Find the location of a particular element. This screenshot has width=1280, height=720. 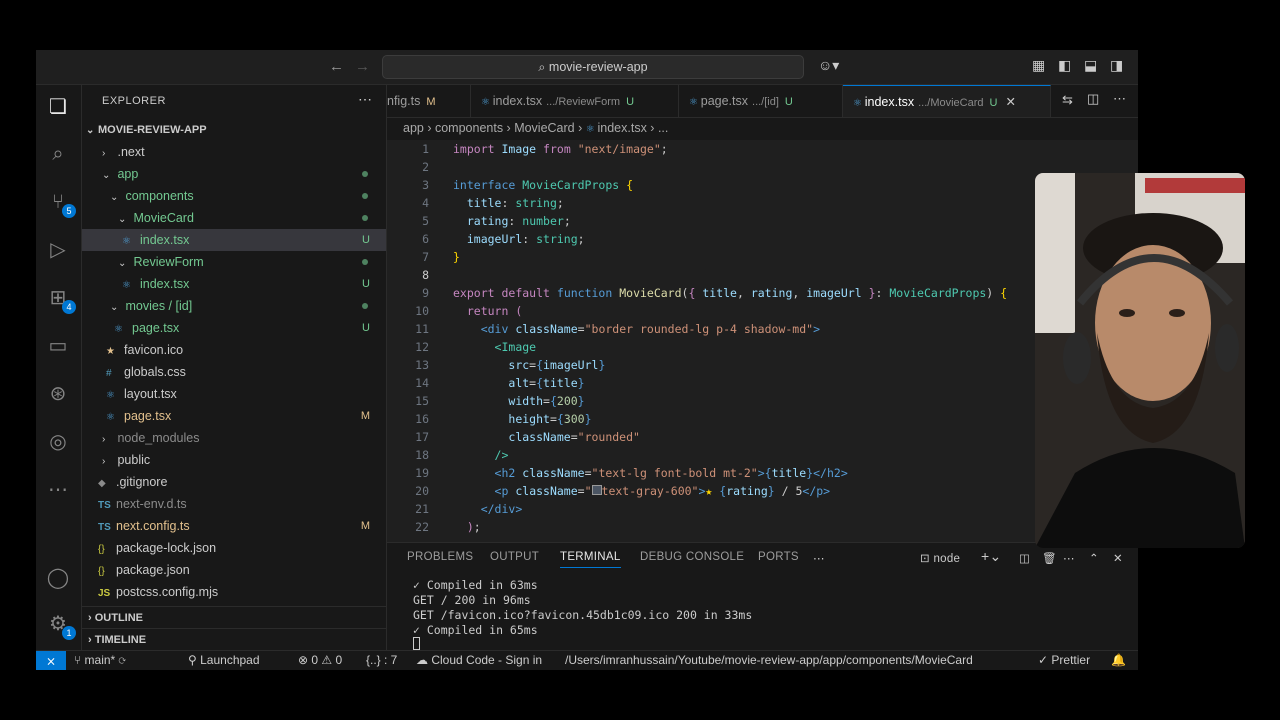

layout-icon: ▦ is located at coordinates (1038, 65).